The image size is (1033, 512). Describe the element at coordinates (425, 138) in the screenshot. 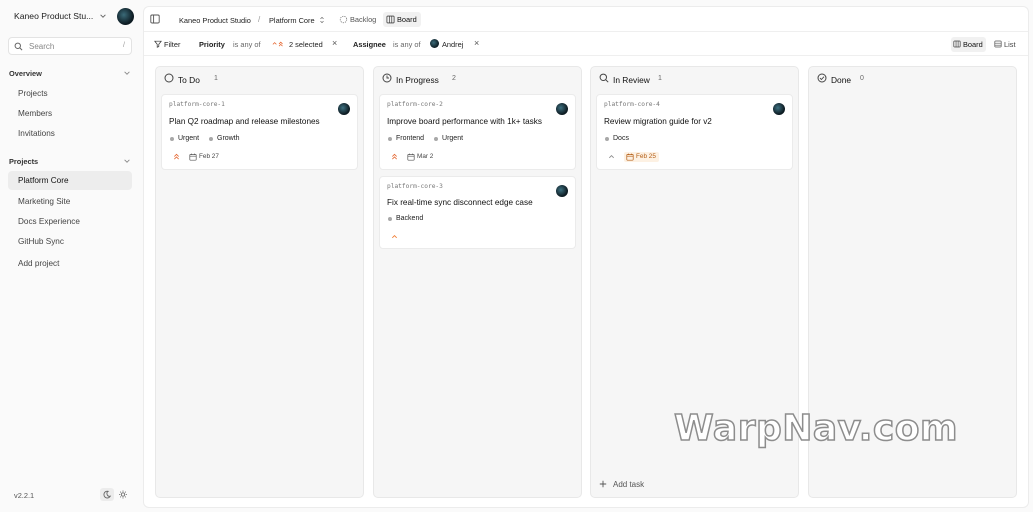

I see `task-labels: Frontend Urgent` at that location.